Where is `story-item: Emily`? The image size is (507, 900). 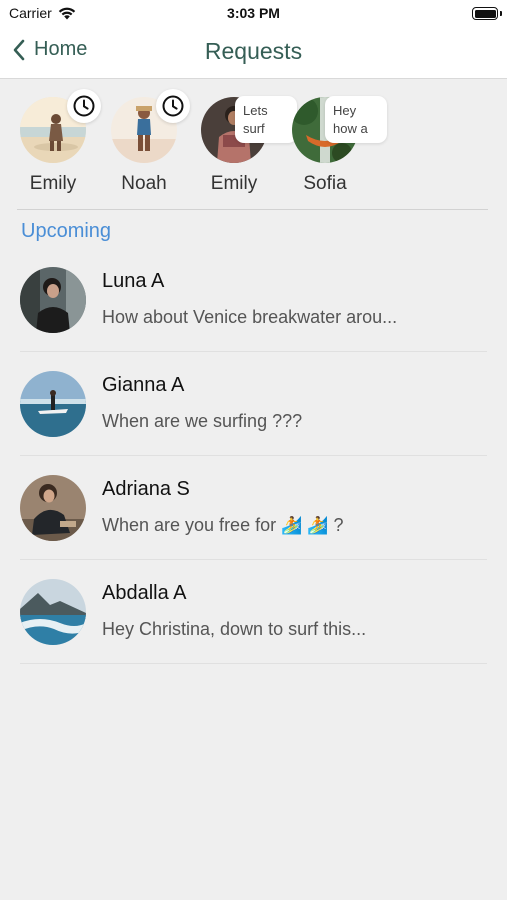 story-item: Emily is located at coordinates (54, 142).